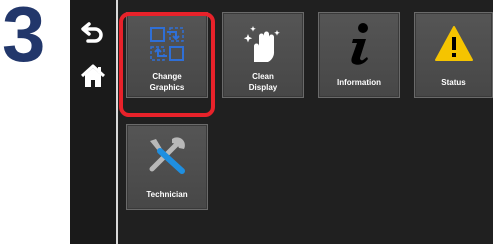  I want to click on home-icon, so click(93, 75).